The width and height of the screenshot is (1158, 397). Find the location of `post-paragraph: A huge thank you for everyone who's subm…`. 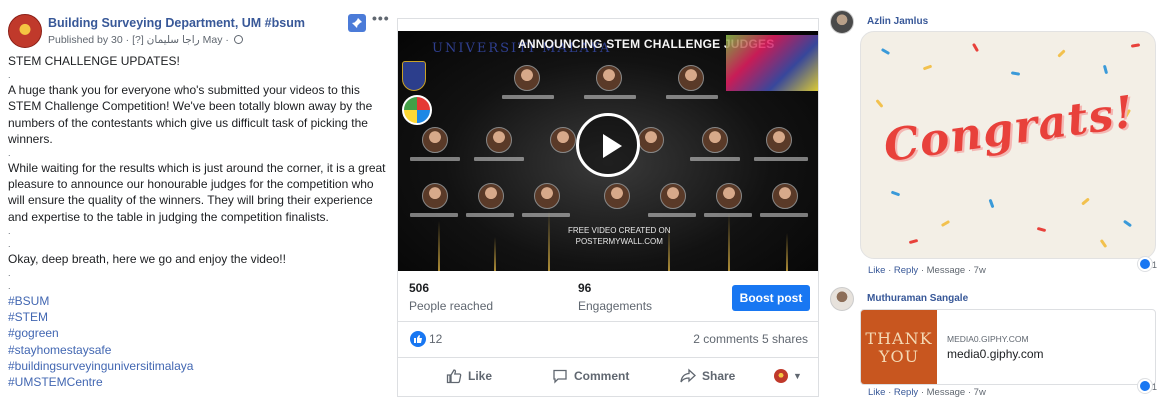

post-paragraph: A huge thank you for everyone who's subm… is located at coordinates (190, 114).